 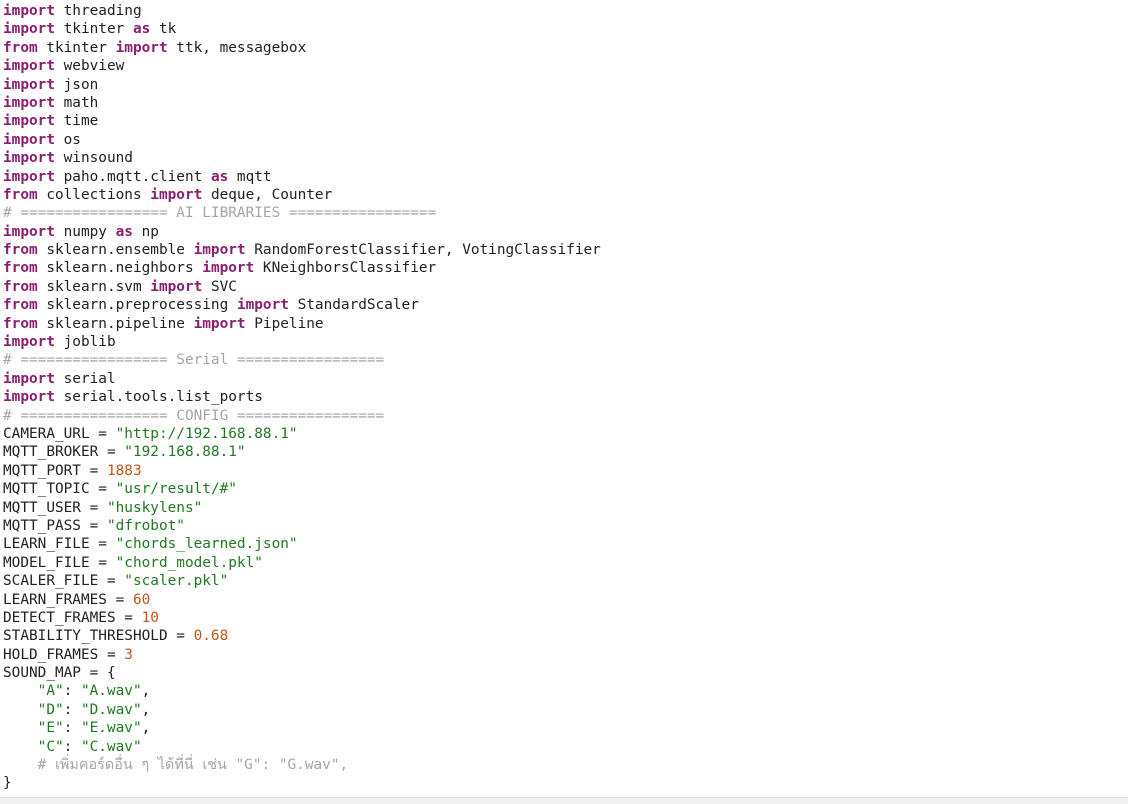 I want to click on text-token: sklearn.neighbors, so click(x=120, y=268).